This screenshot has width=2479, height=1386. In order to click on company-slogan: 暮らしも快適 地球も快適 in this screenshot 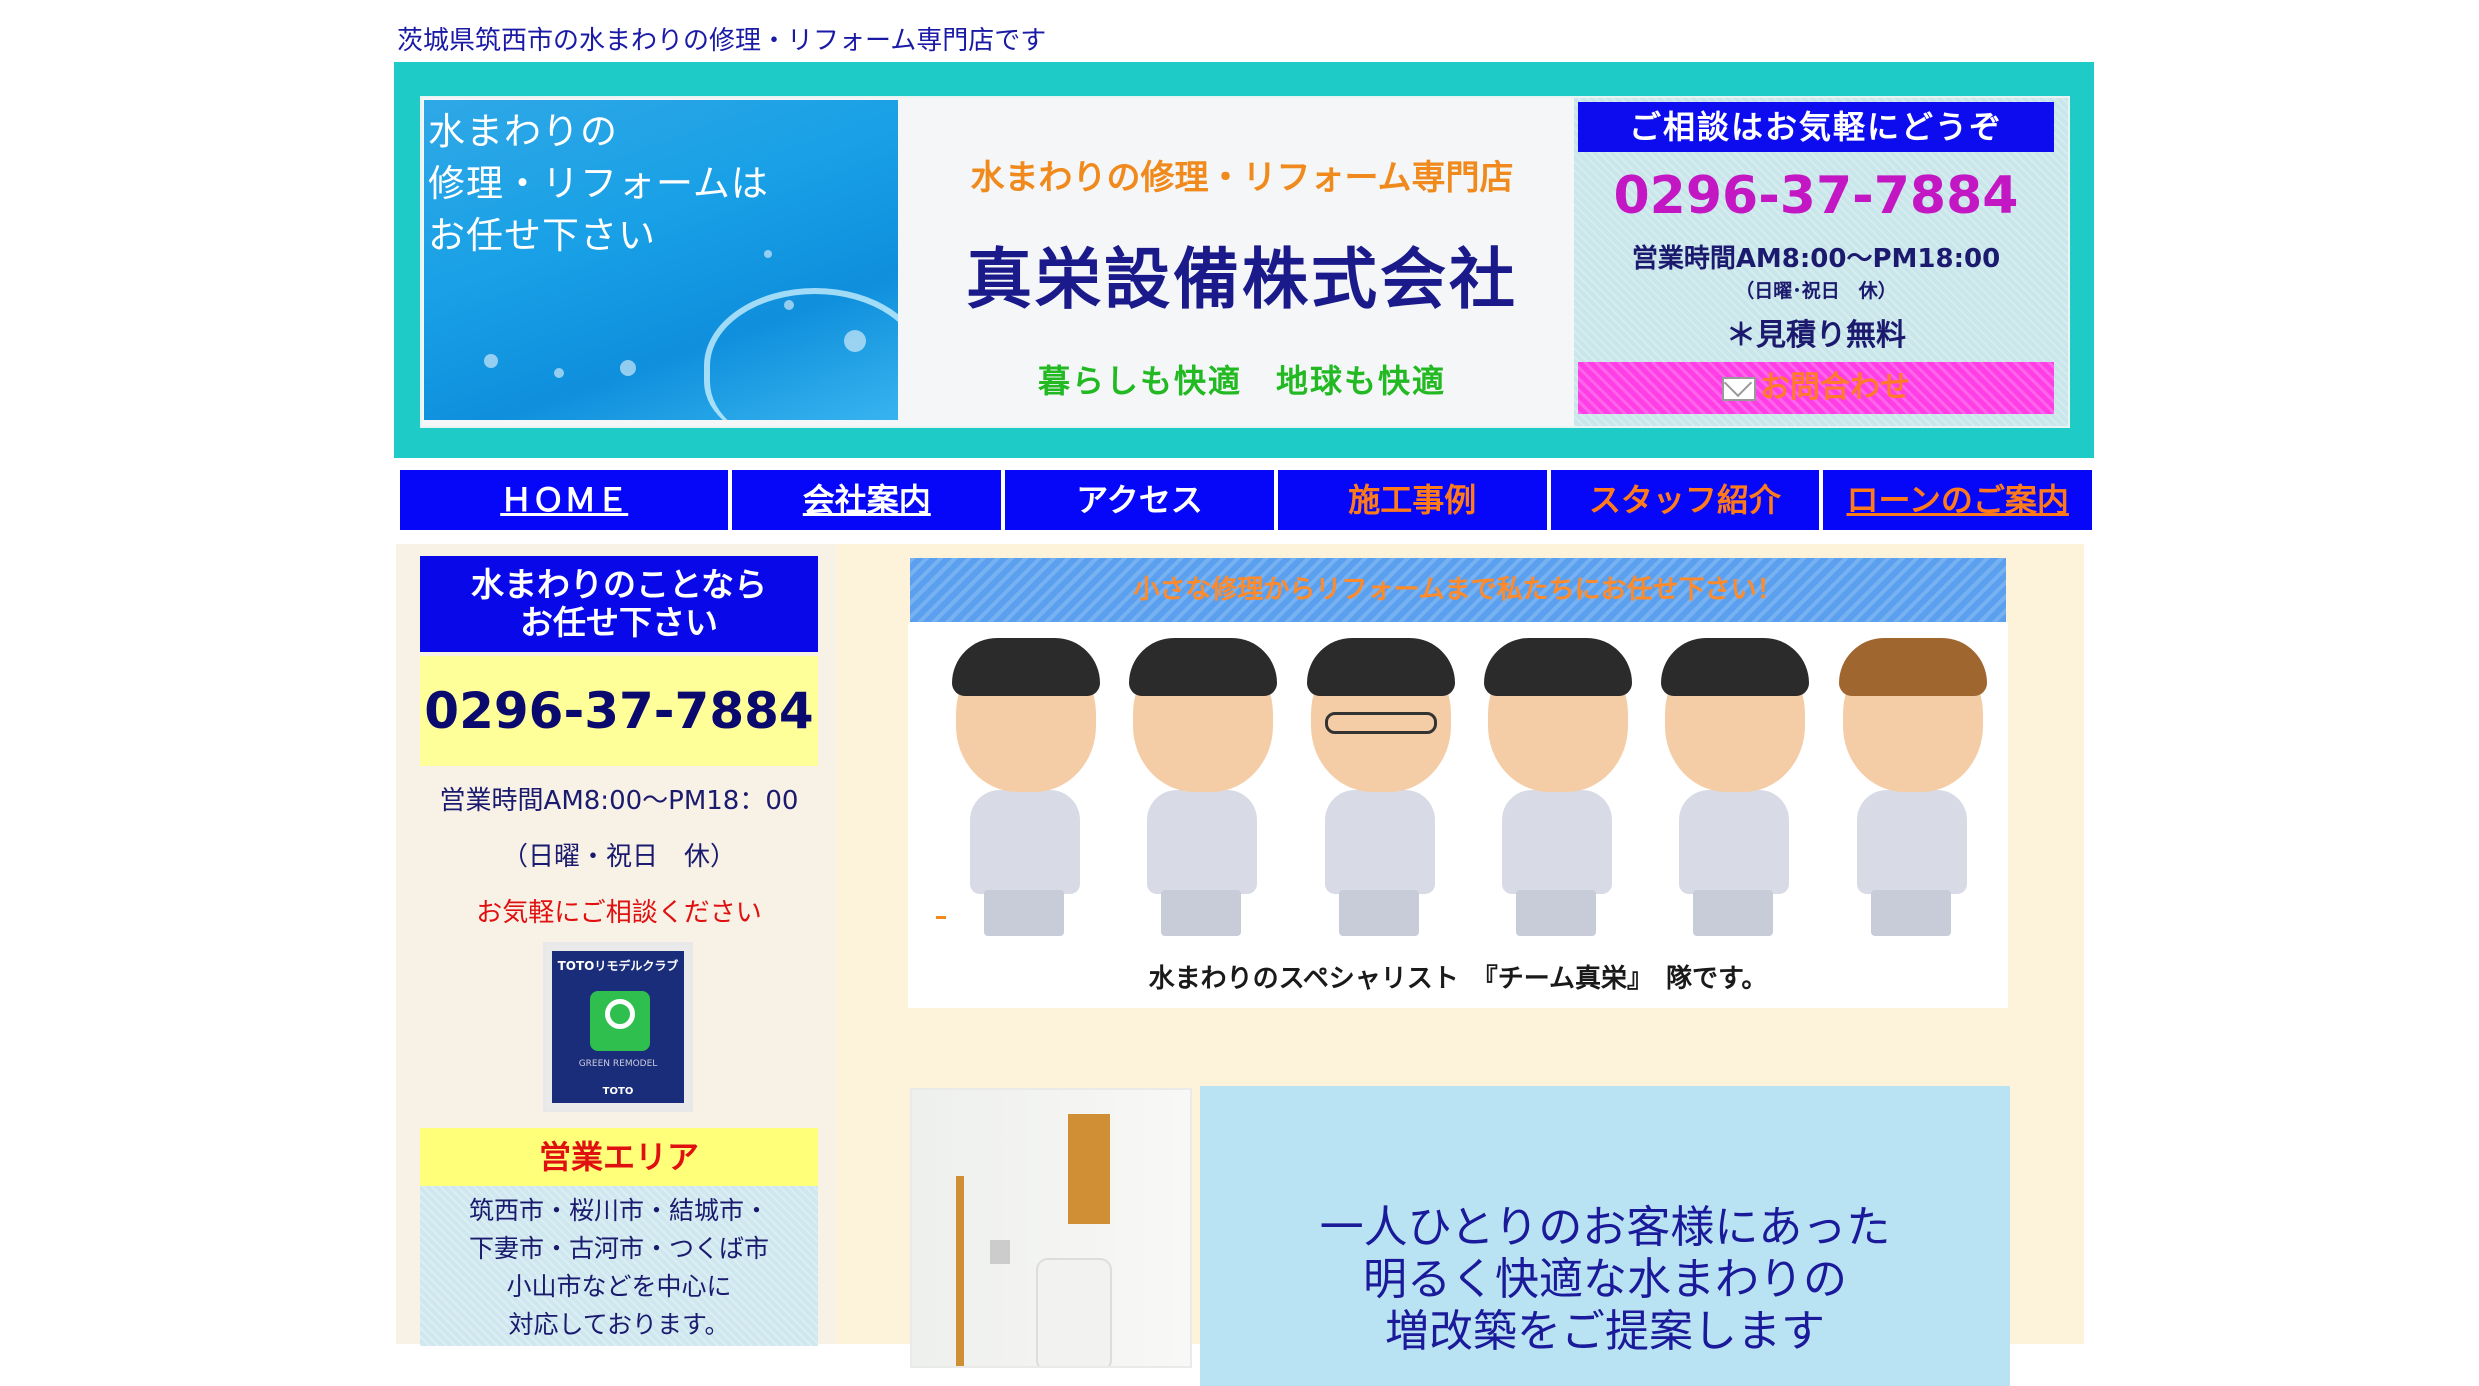, I will do `click(1241, 381)`.